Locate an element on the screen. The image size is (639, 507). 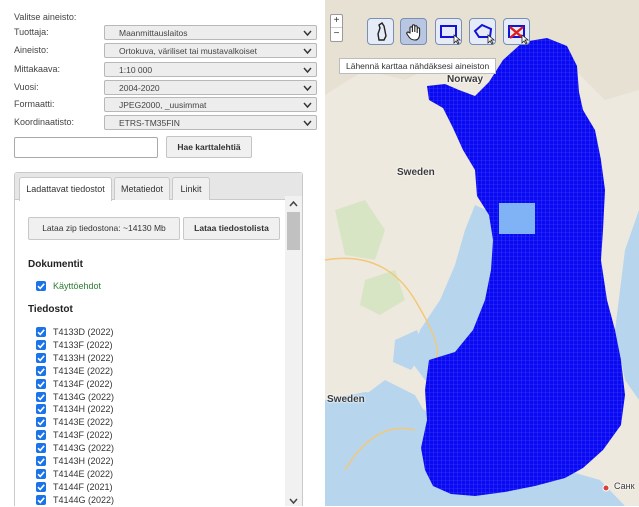
rectangle-select-button is located at coordinates (448, 31).